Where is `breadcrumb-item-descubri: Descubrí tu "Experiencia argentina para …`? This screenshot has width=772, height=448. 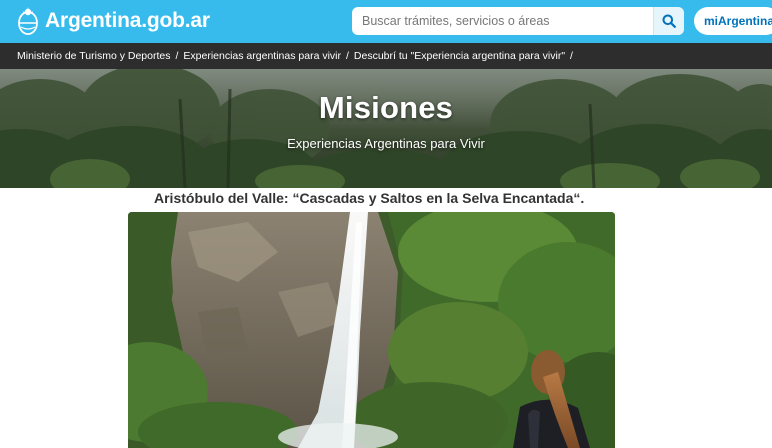 breadcrumb-item-descubri: Descubrí tu "Experiencia argentina para … is located at coordinates (459, 56).